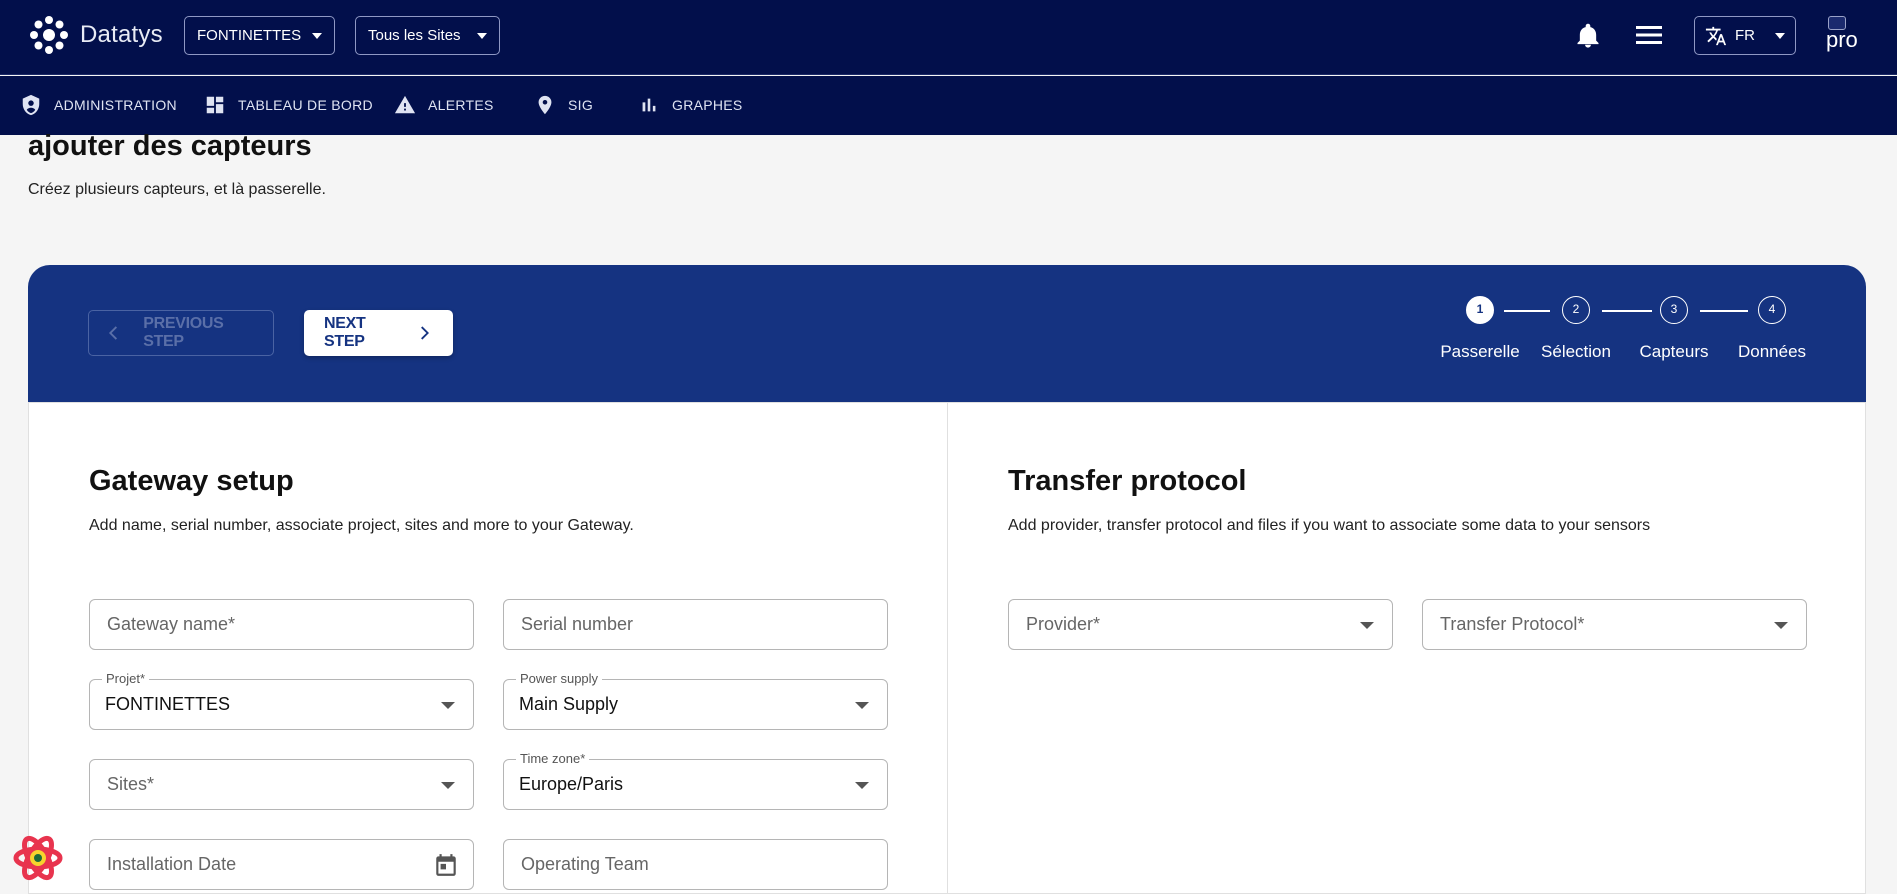 The image size is (1897, 894). What do you see at coordinates (414, 35) in the screenshot?
I see `sites-select-value: Tous les Sites` at bounding box center [414, 35].